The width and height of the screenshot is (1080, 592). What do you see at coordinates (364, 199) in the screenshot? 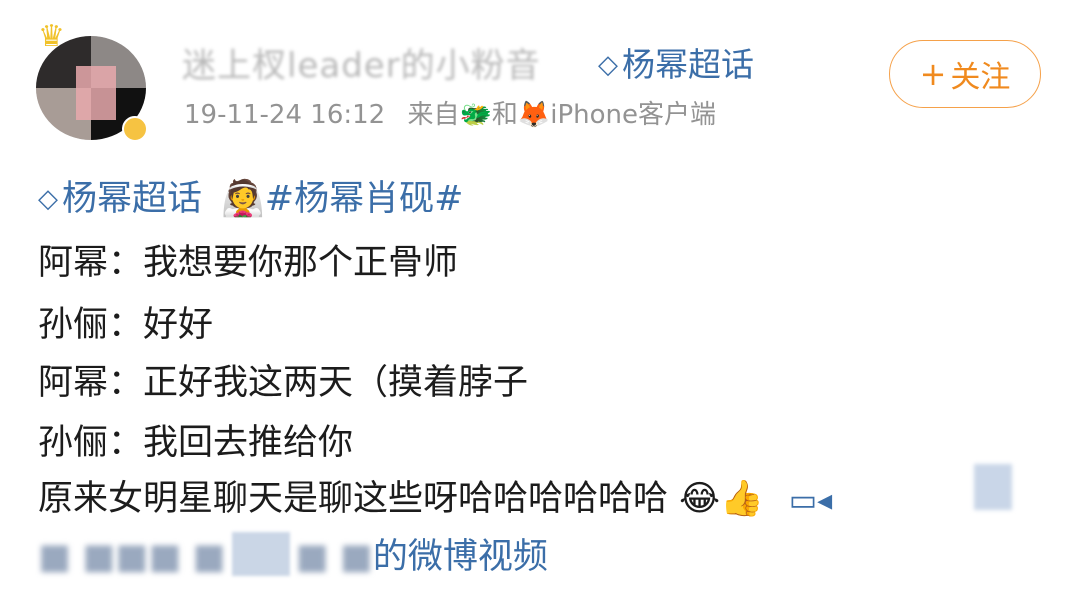
I see `hashtag-link: #杨幂肖砚#` at bounding box center [364, 199].